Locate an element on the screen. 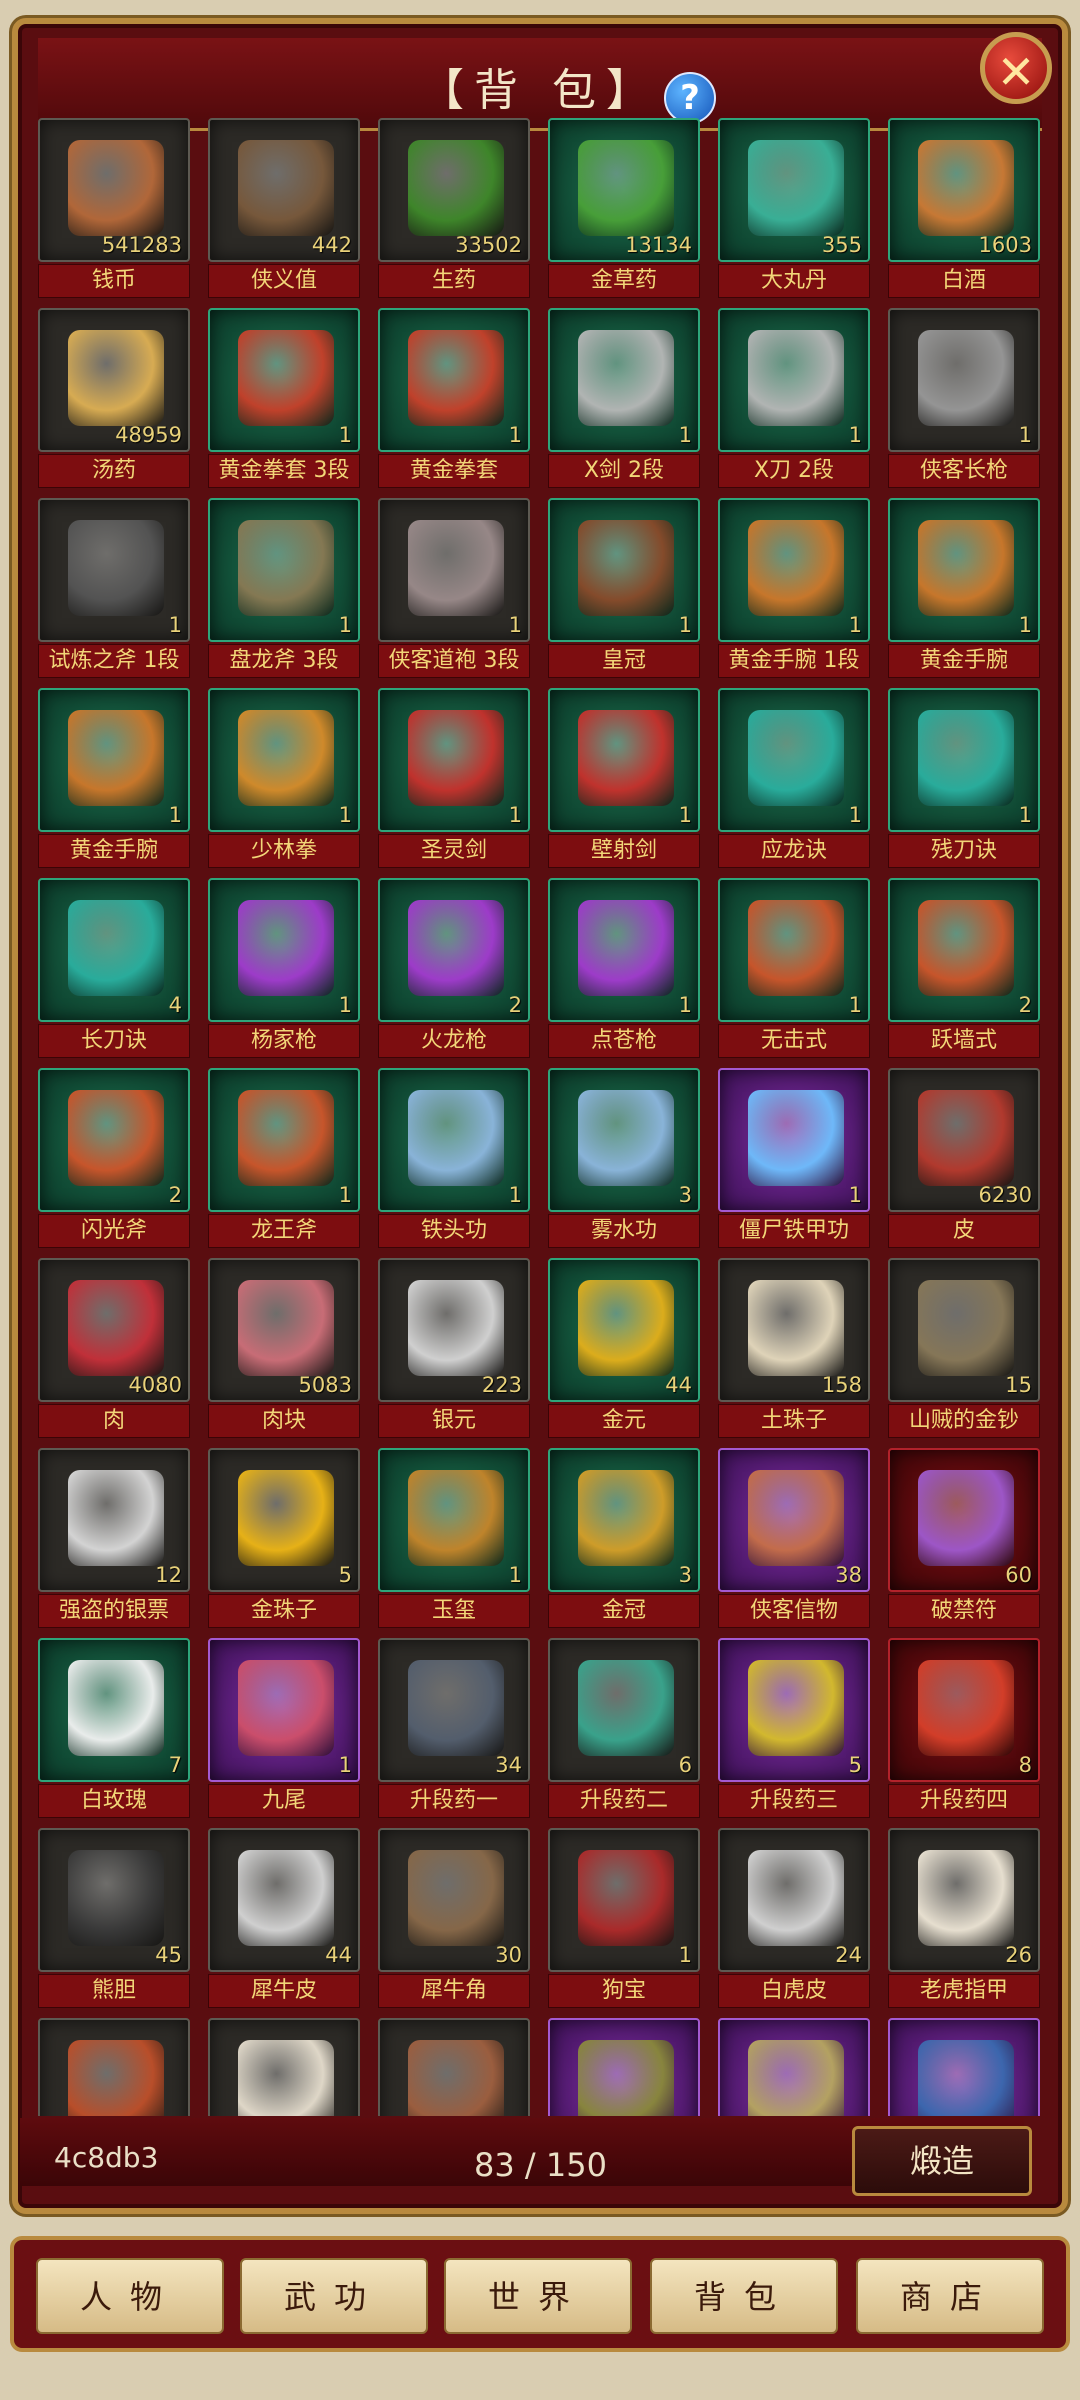  item-frame: 12 is located at coordinates (114, 1520).